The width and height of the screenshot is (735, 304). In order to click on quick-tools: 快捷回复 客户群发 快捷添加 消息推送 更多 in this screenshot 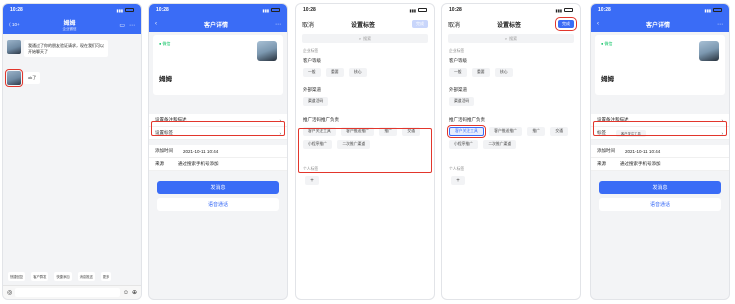, I will do `click(72, 276)`.